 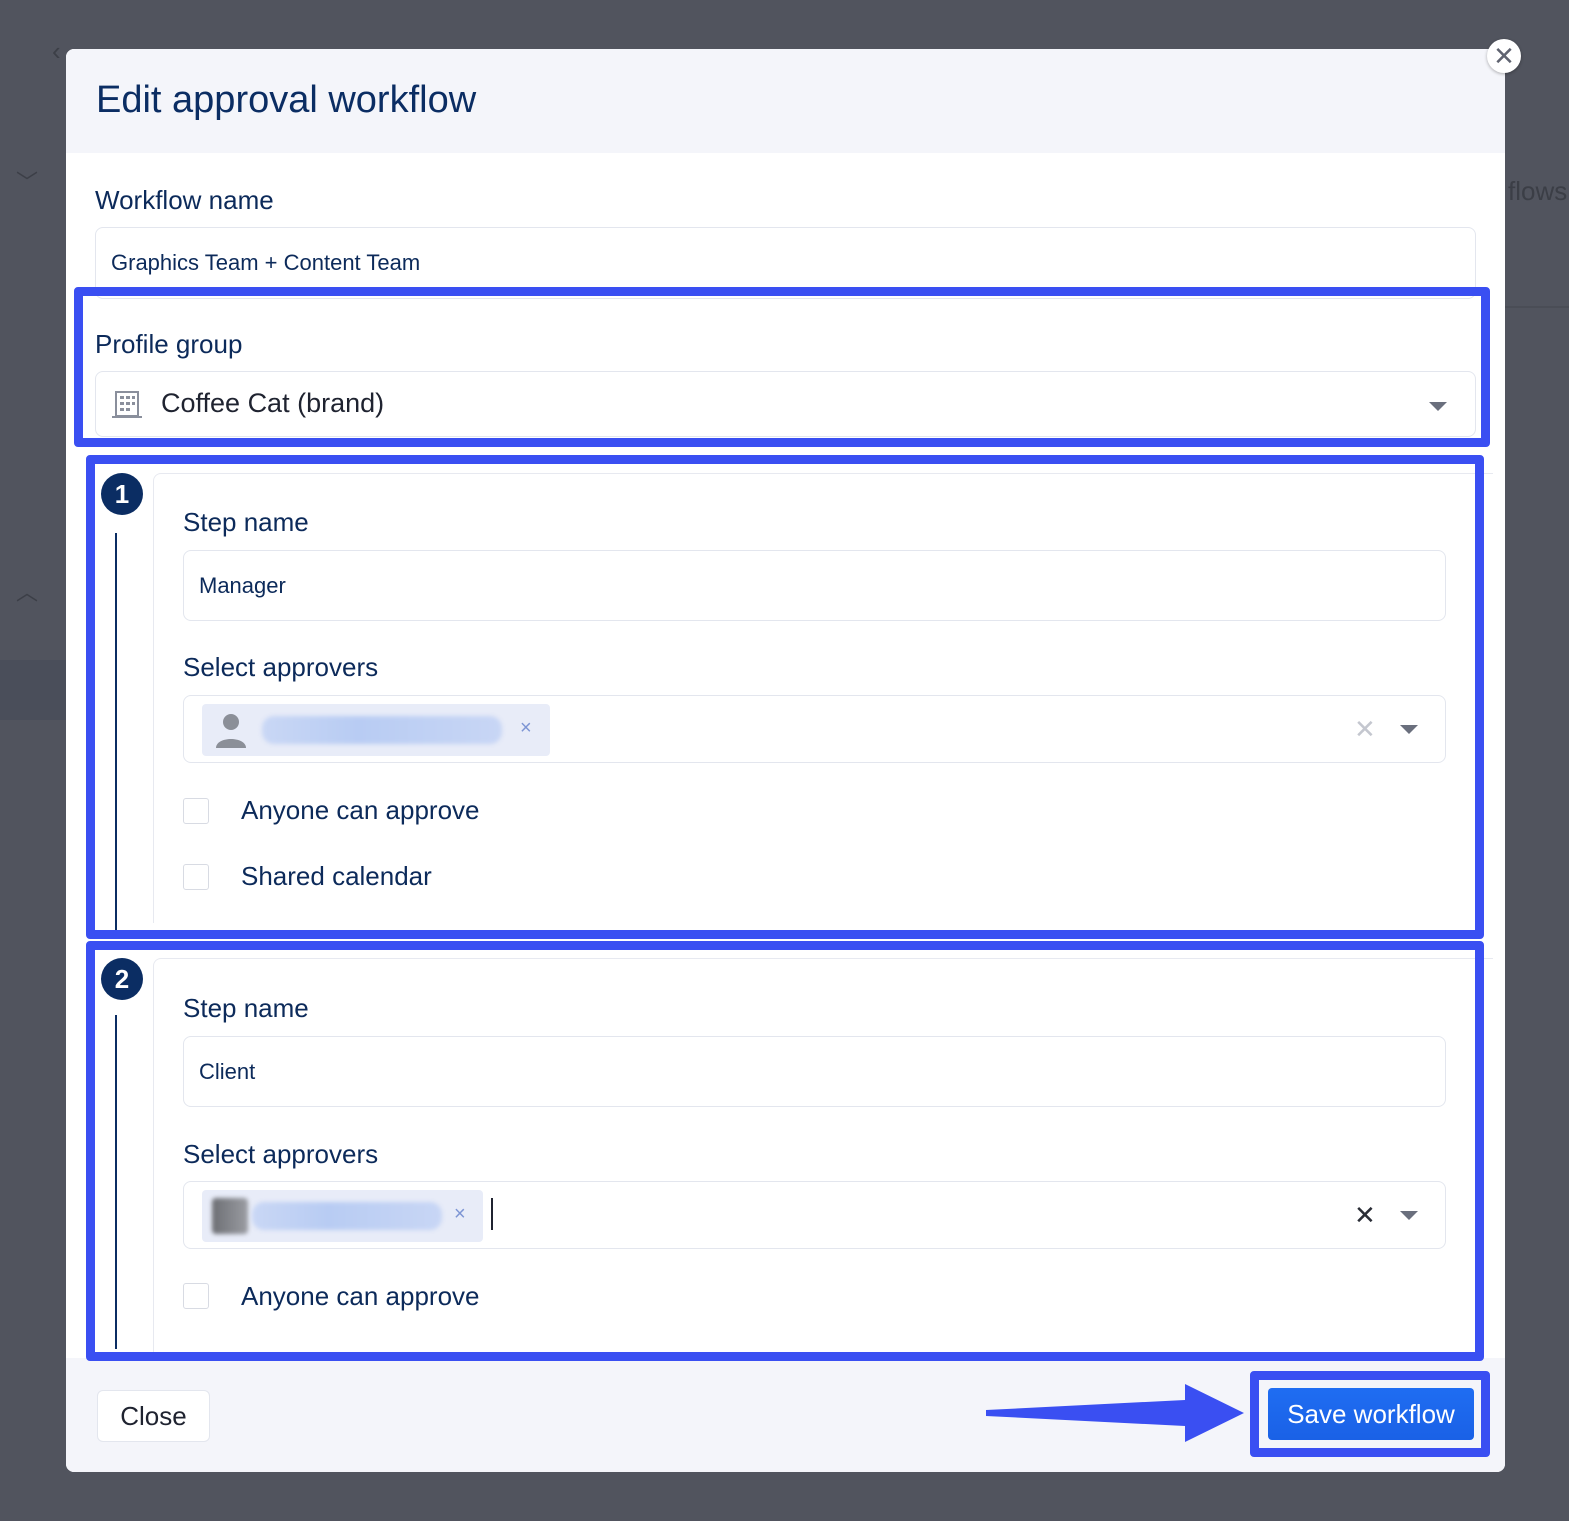 I want to click on modal-title: Edit approval workflow, so click(x=286, y=100).